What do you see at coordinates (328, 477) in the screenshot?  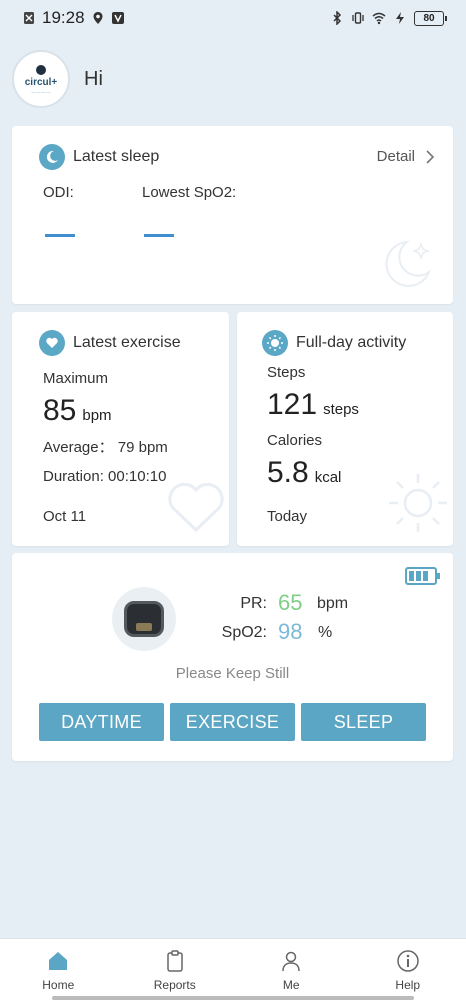 I see `calories-unit: kcal` at bounding box center [328, 477].